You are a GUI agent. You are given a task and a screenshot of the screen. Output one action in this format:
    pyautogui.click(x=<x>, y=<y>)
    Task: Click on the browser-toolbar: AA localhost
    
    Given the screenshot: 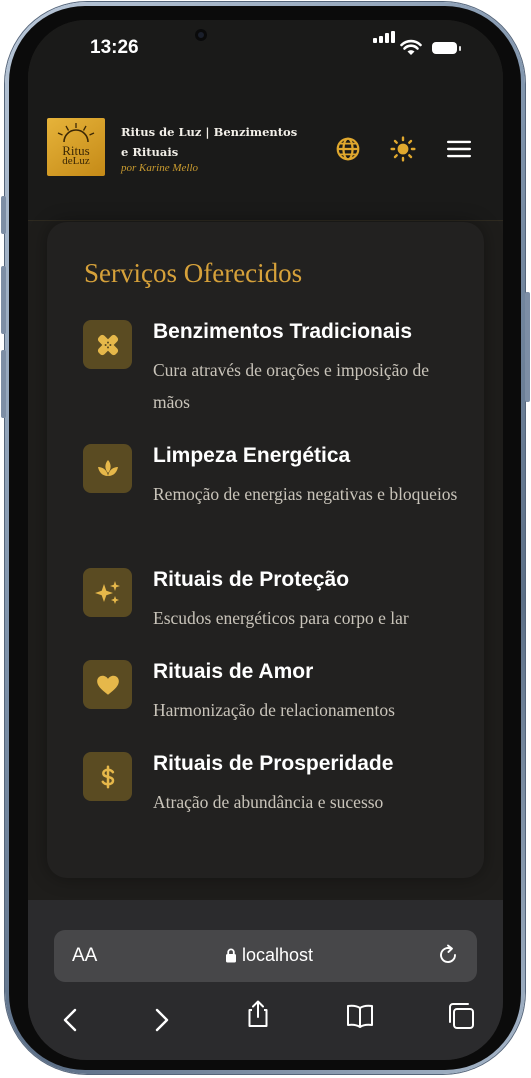 What is the action you would take?
    pyautogui.click(x=265, y=980)
    